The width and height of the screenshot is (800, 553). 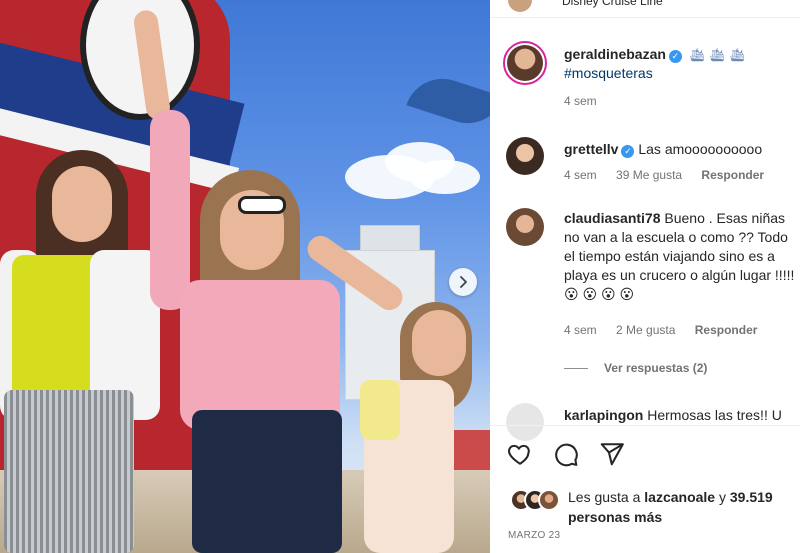 What do you see at coordinates (645, 9) in the screenshot?
I see `post-header: Disney Cruise Line` at bounding box center [645, 9].